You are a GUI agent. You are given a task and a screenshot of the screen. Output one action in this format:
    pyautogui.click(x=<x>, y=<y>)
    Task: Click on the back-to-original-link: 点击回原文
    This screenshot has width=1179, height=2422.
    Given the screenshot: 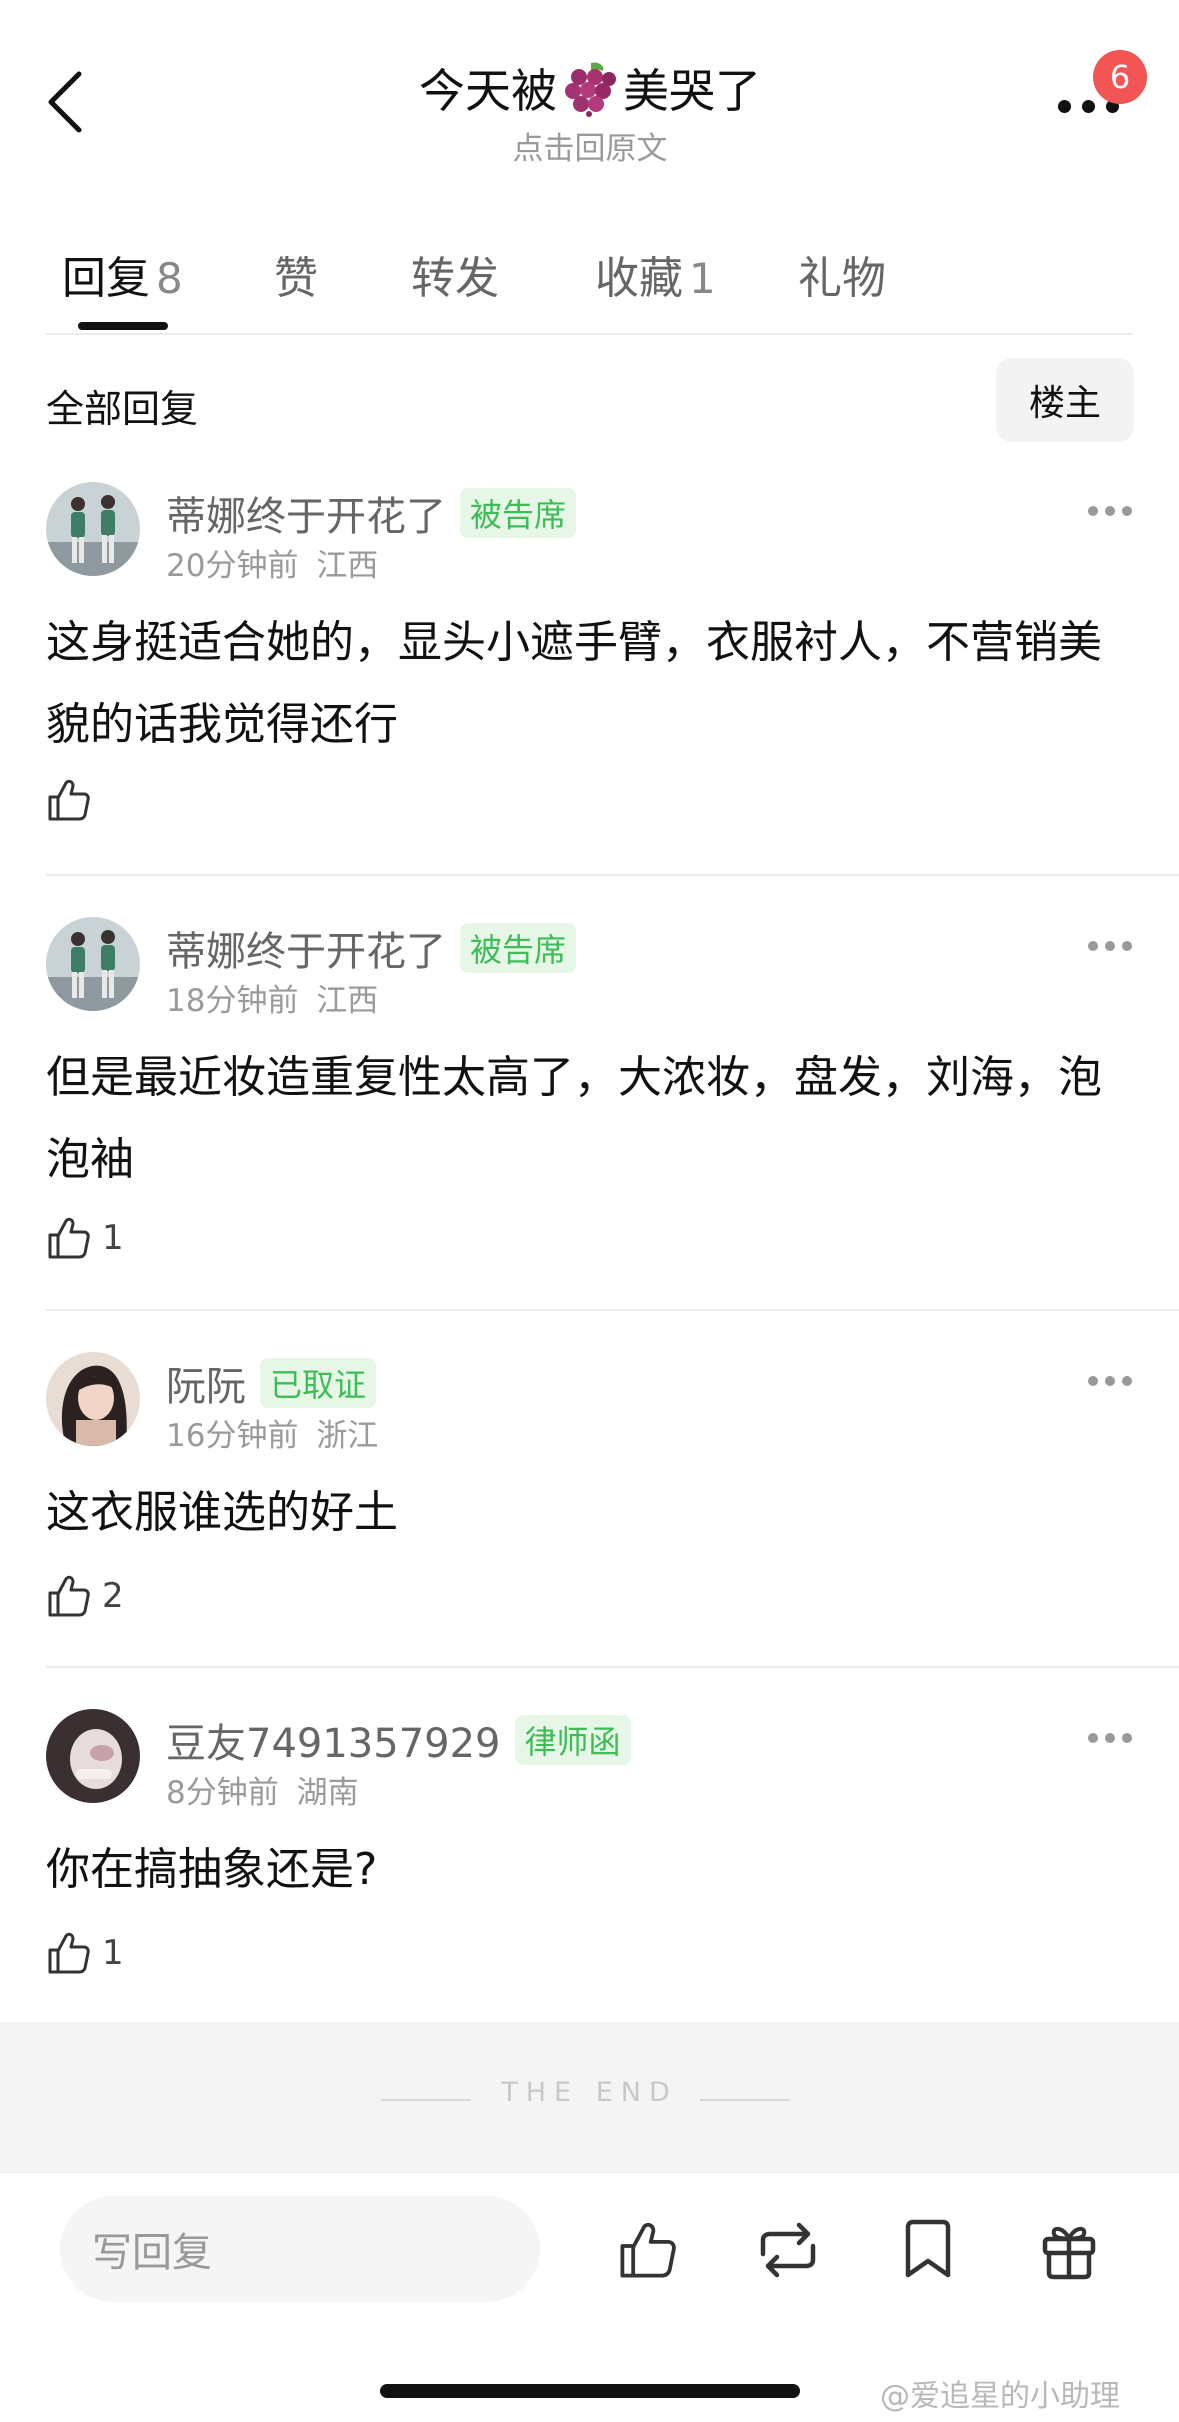 What is the action you would take?
    pyautogui.click(x=590, y=145)
    